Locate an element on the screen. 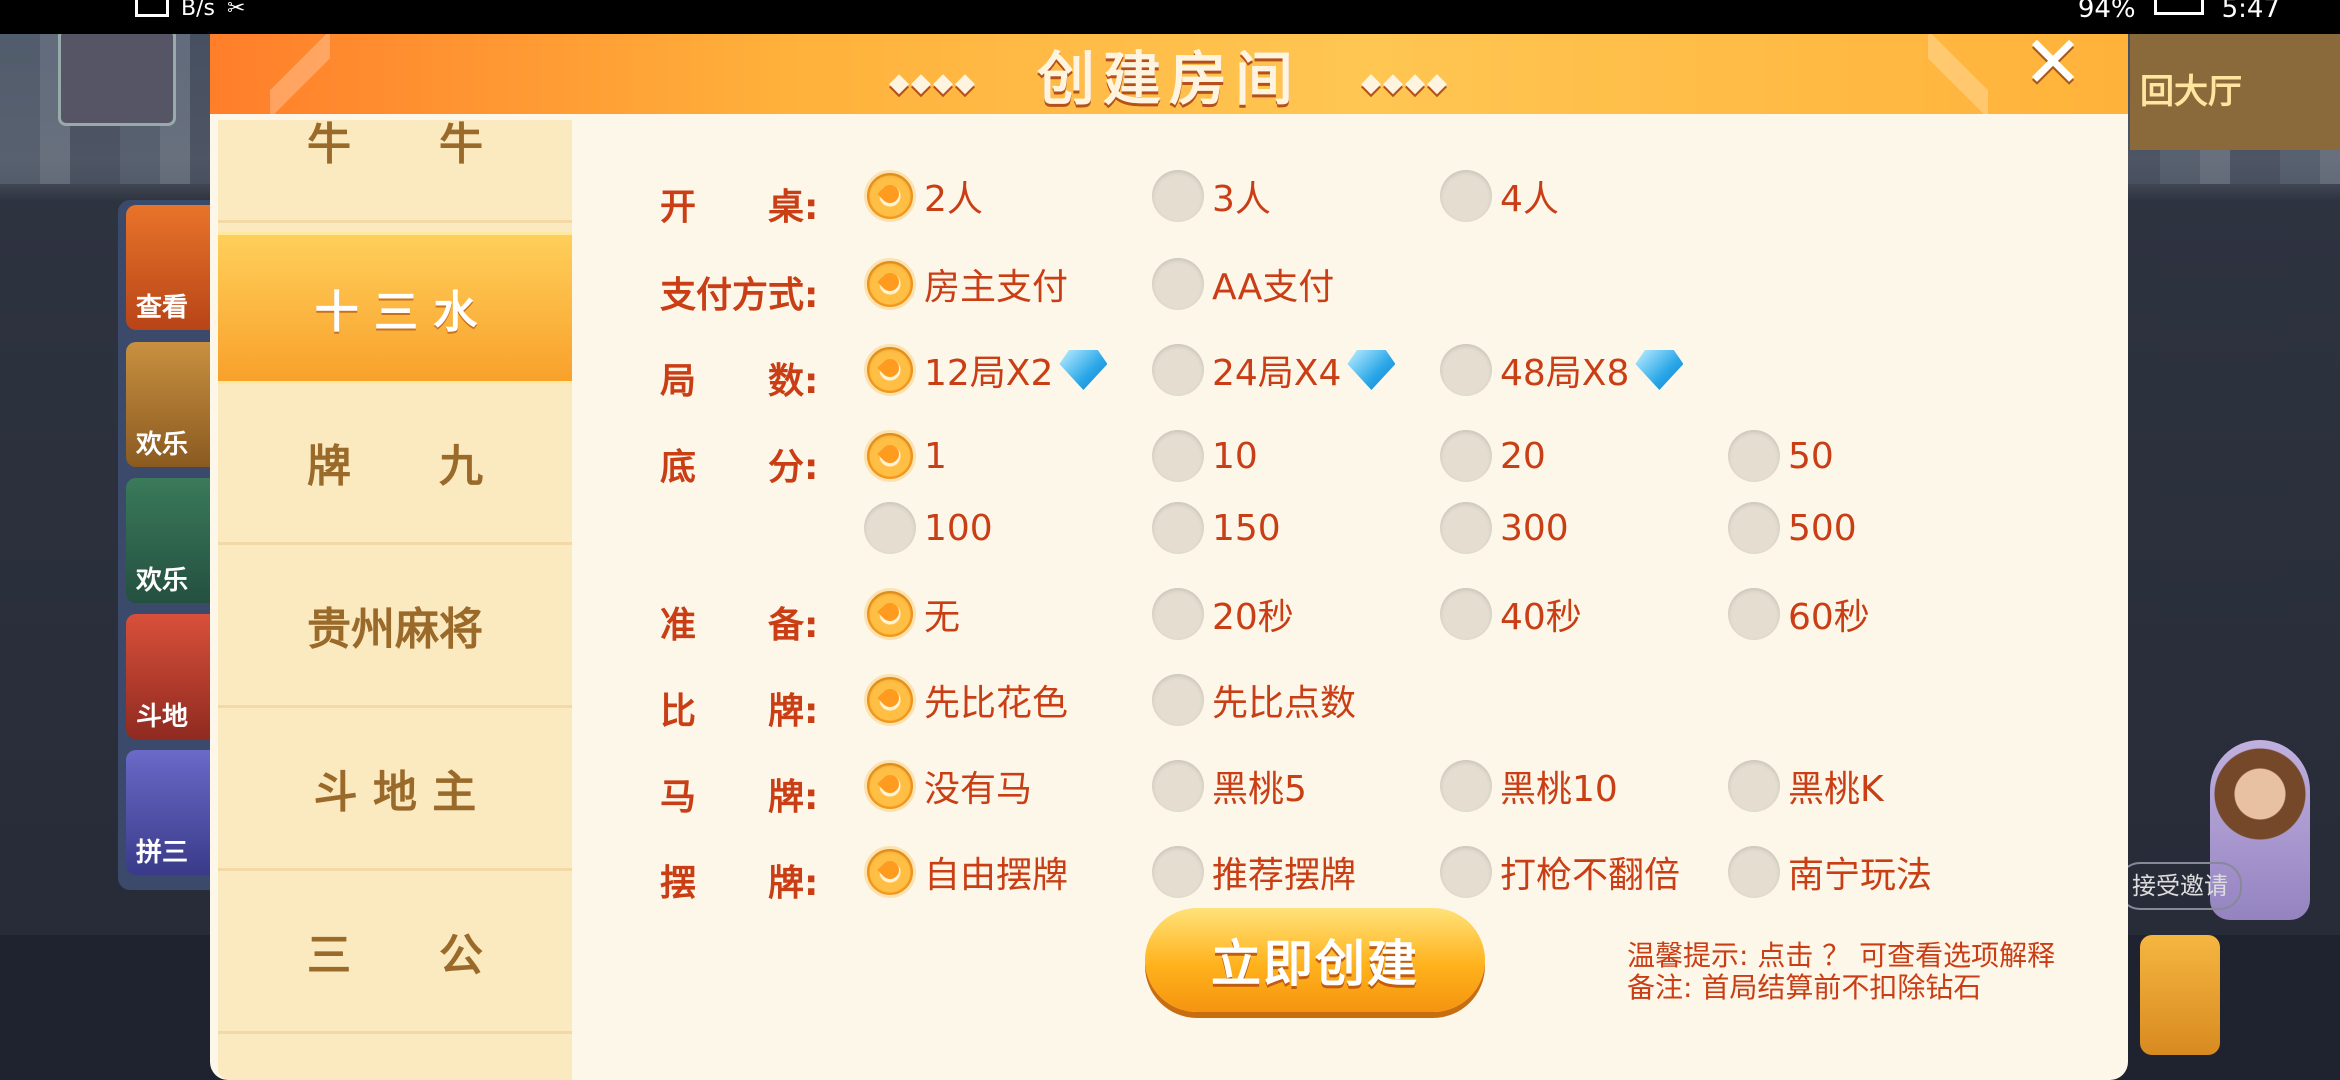 This screenshot has width=2340, height=1080. option-nanning: 南宁玩法 is located at coordinates (1830, 872).